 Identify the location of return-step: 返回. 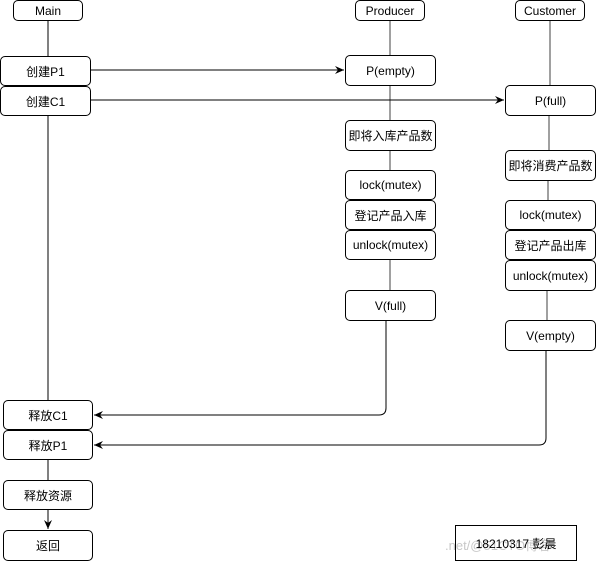
(48, 545).